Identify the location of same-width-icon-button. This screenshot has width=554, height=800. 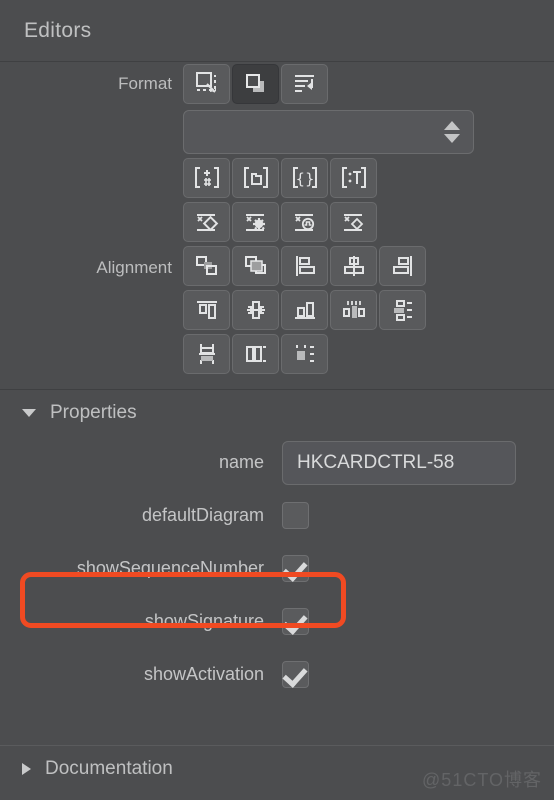
(255, 354).